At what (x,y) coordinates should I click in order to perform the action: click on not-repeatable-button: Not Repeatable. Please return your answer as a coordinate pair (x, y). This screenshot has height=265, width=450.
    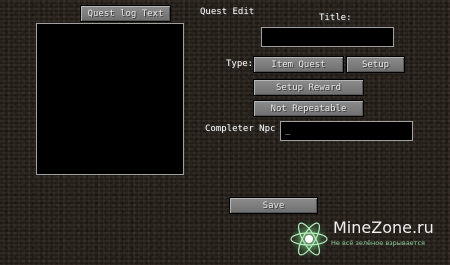
    Looking at the image, I should click on (308, 108).